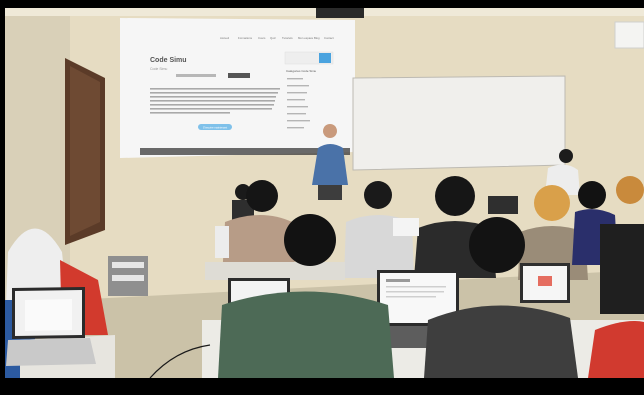  What do you see at coordinates (329, 38) in the screenshot?
I see `projected-nav-item: Contact` at bounding box center [329, 38].